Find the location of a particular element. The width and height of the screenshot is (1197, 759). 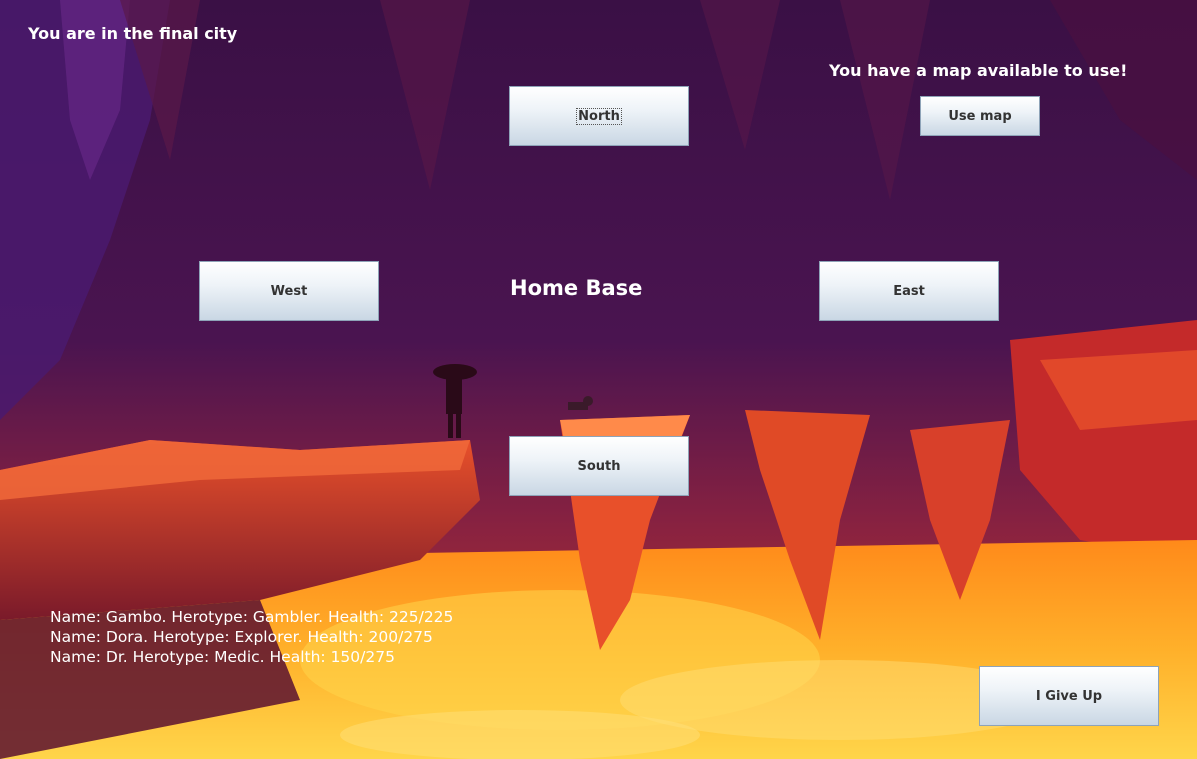

south-button: South is located at coordinates (599, 466).